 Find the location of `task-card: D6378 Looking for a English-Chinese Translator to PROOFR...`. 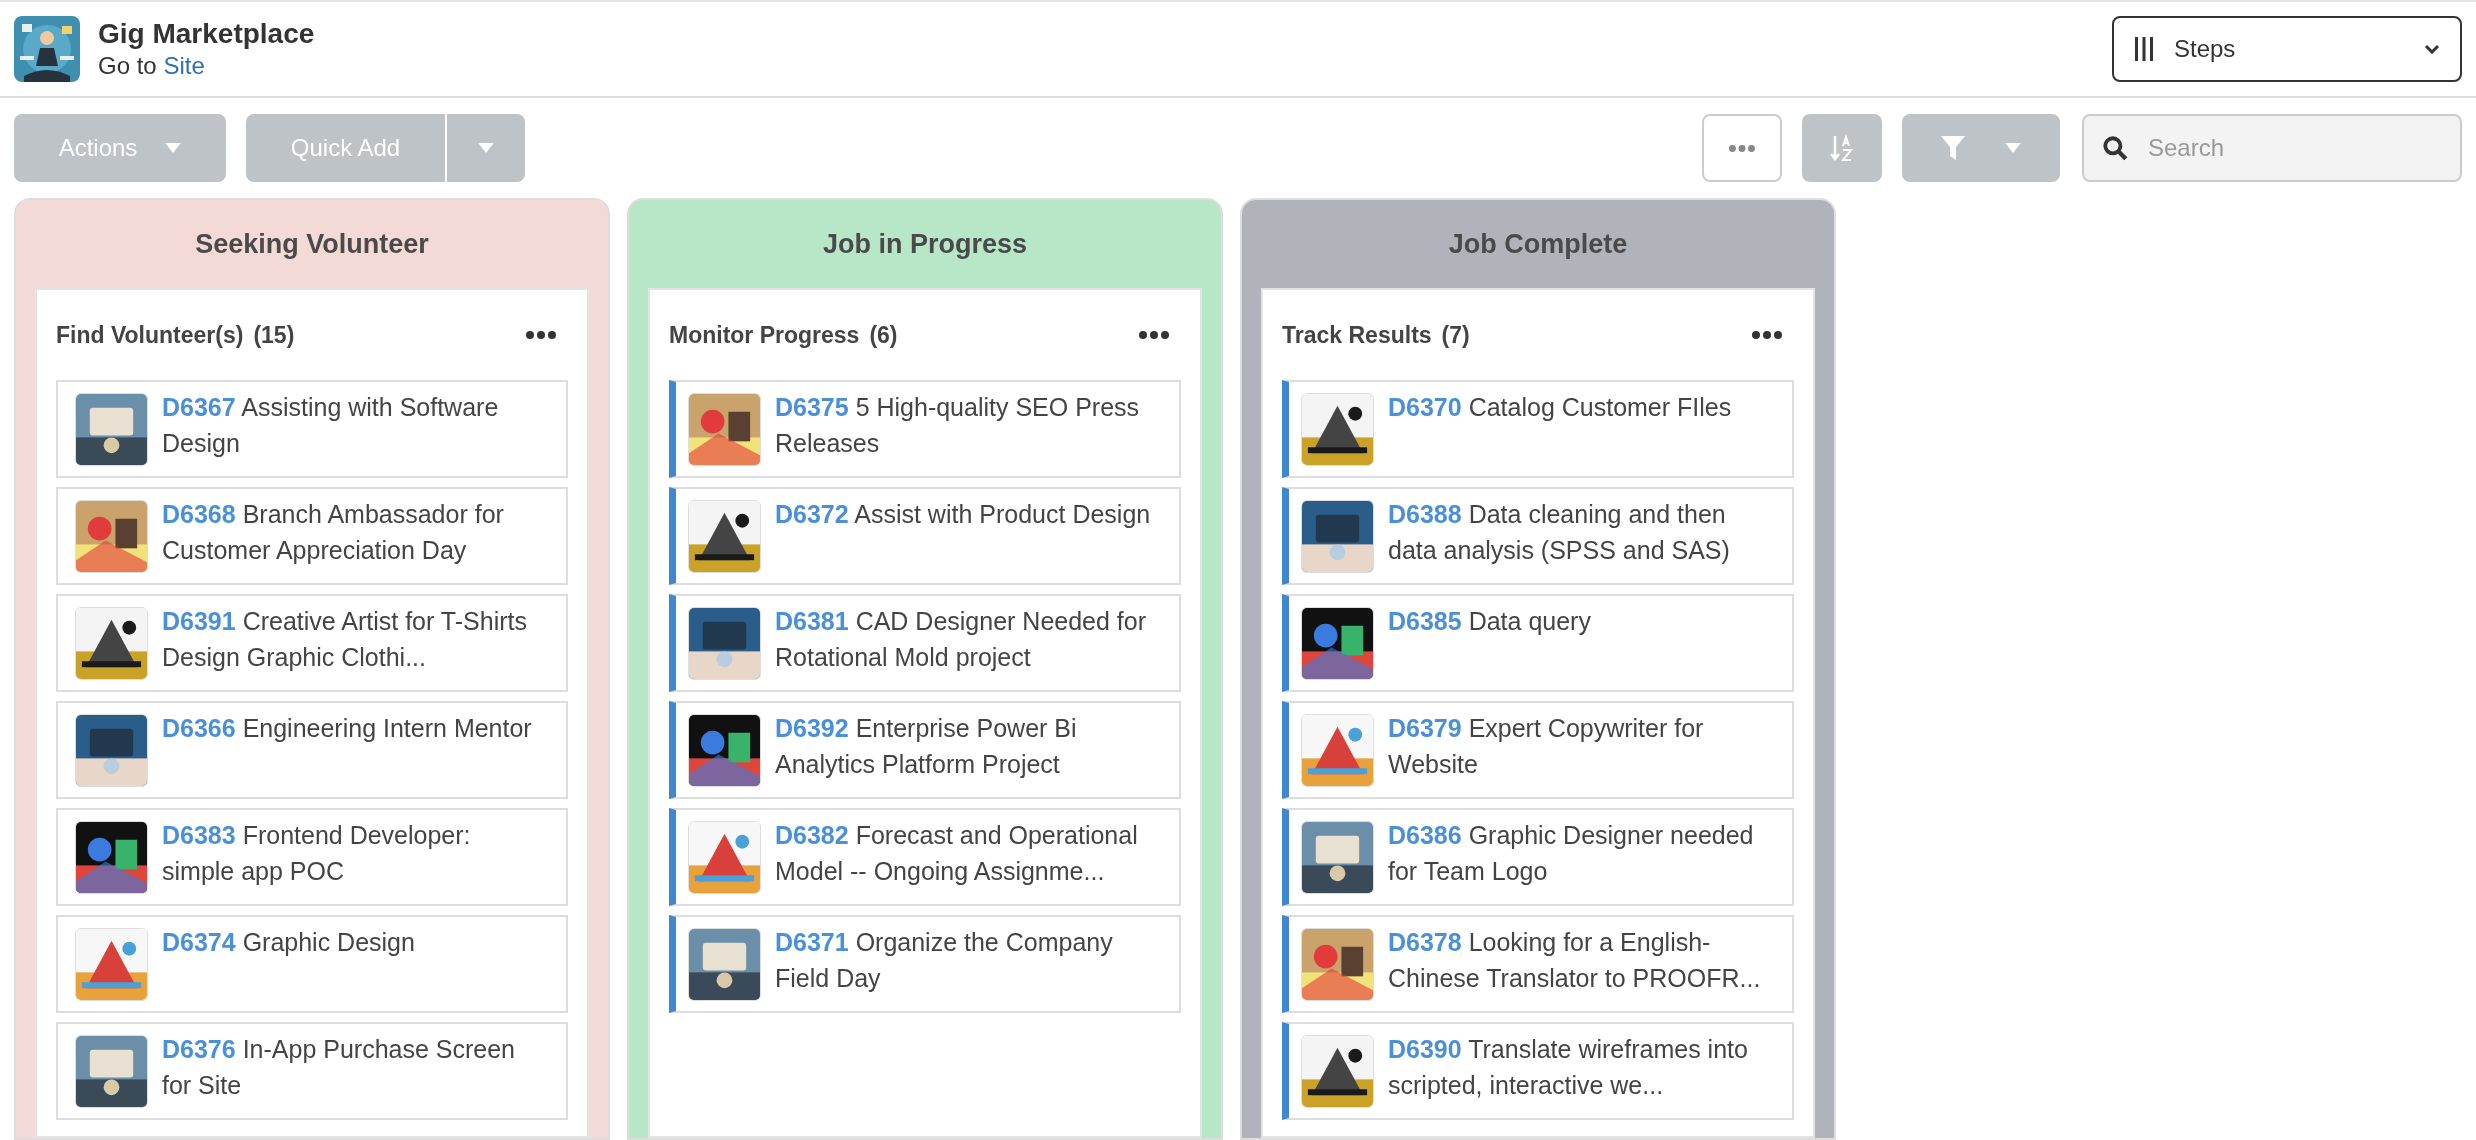

task-card: D6378 Looking for a English-Chinese Translator to PROOFR... is located at coordinates (1538, 964).